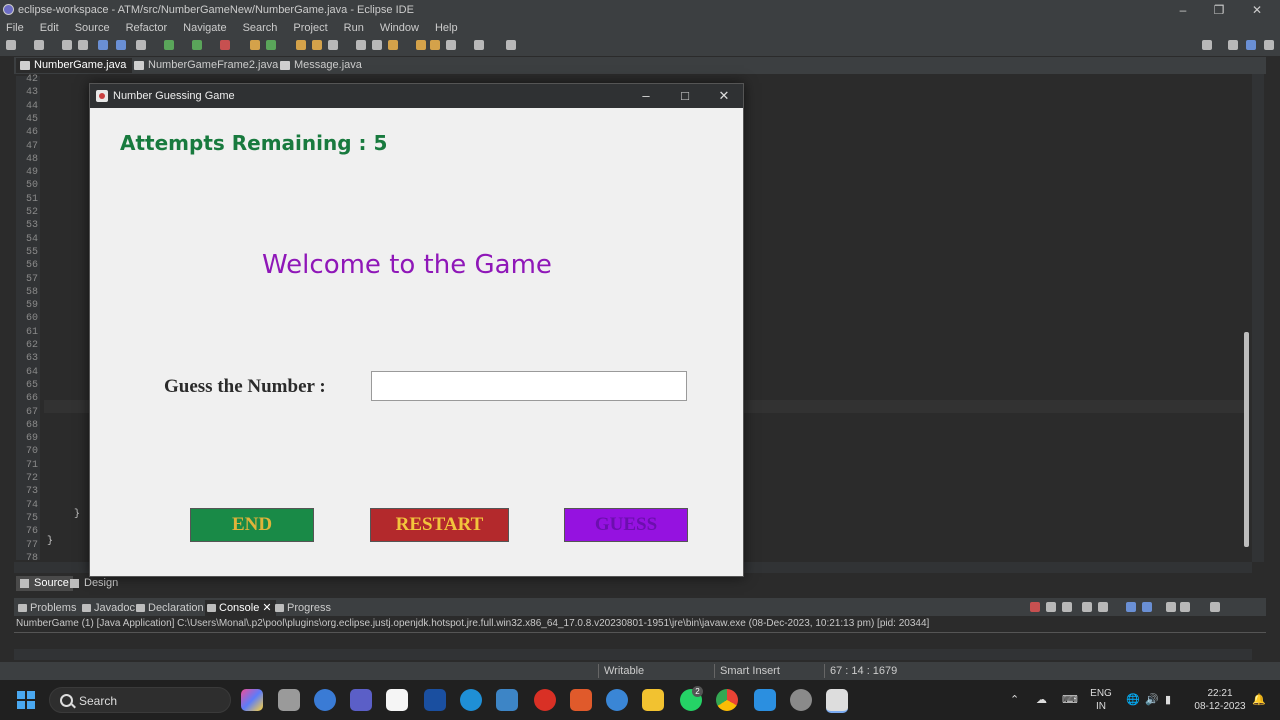  What do you see at coordinates (1215, 607) in the screenshot?
I see `open-console-icon` at bounding box center [1215, 607].